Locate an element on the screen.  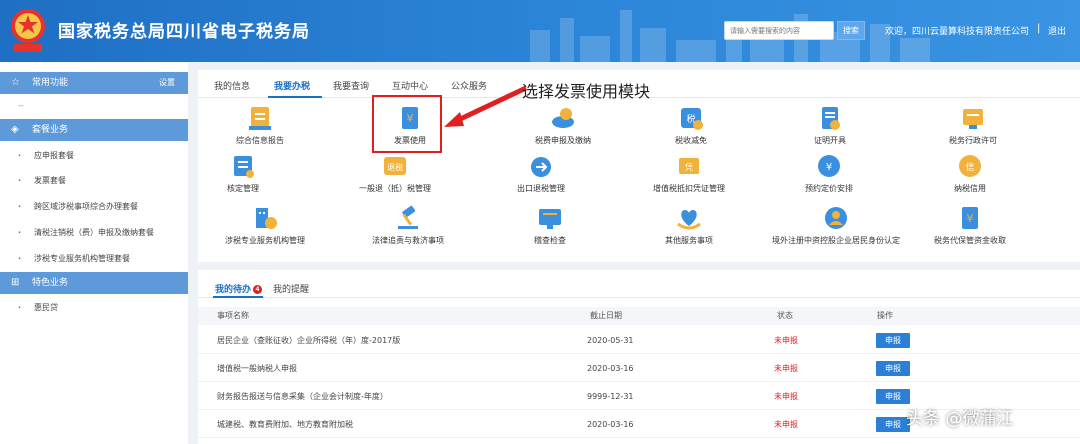
func-pricing: ¥ 预约定价安排 is located at coordinates (829, 173).